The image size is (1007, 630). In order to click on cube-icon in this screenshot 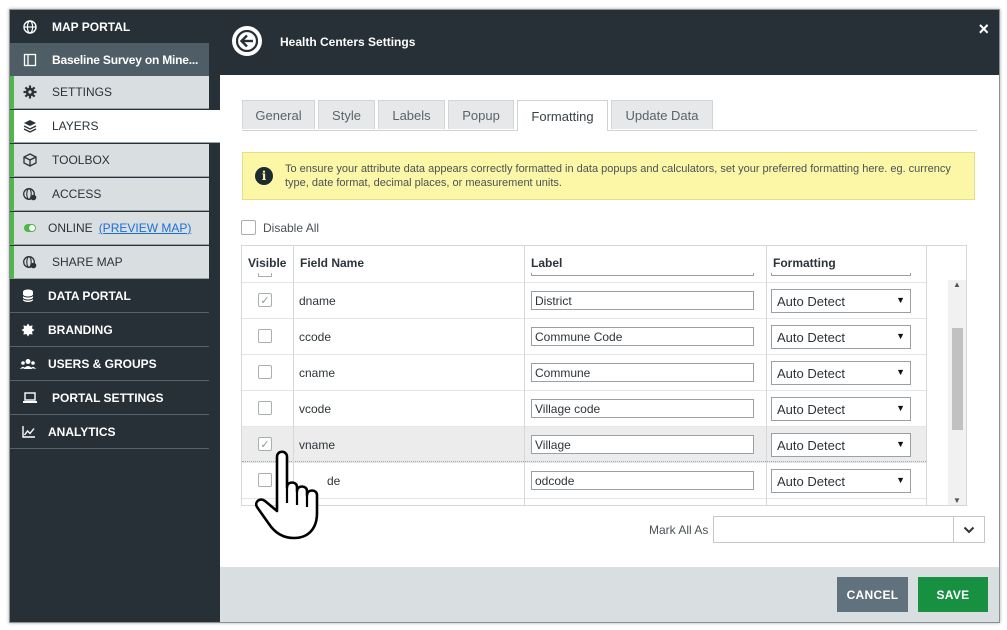, I will do `click(30, 160)`.